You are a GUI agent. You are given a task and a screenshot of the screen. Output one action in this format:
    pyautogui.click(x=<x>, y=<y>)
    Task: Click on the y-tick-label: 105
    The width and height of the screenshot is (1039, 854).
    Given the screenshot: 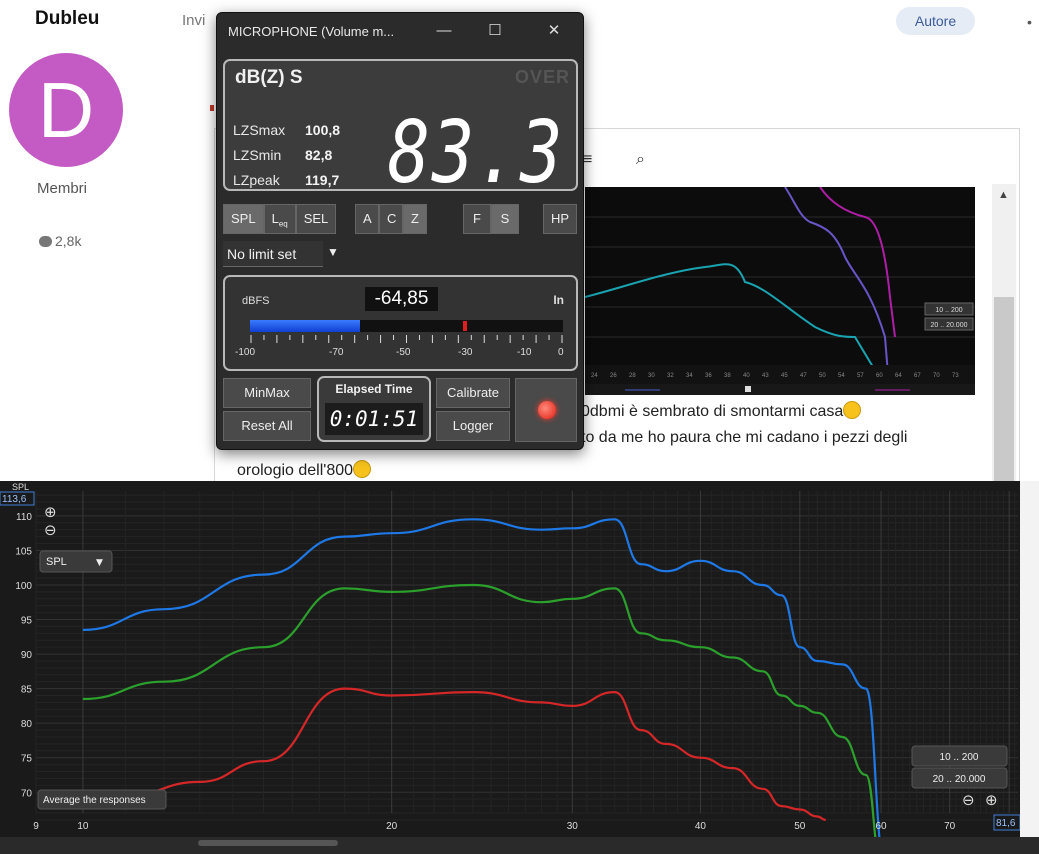 What is the action you would take?
    pyautogui.click(x=23, y=551)
    